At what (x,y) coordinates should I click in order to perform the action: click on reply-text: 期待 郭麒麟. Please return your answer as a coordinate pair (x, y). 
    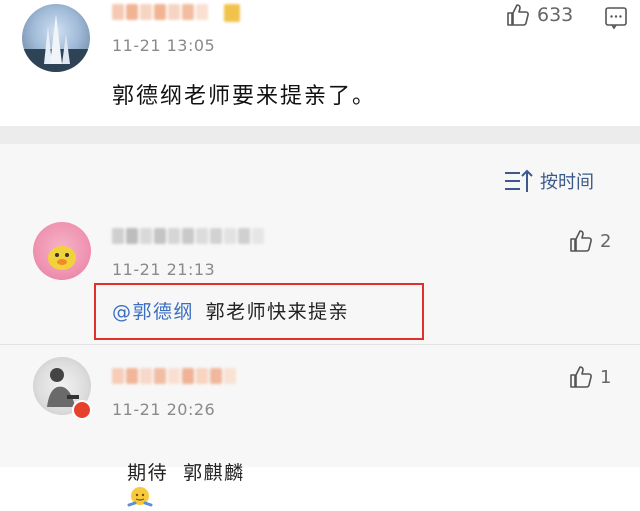
    Looking at the image, I should click on (178, 473).